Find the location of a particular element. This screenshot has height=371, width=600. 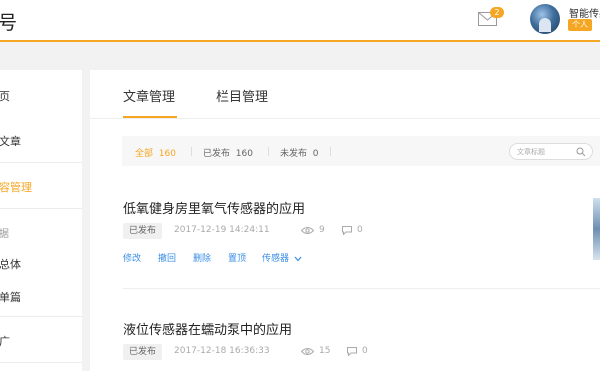

sidebar-item-home: 页 is located at coordinates (40, 96).